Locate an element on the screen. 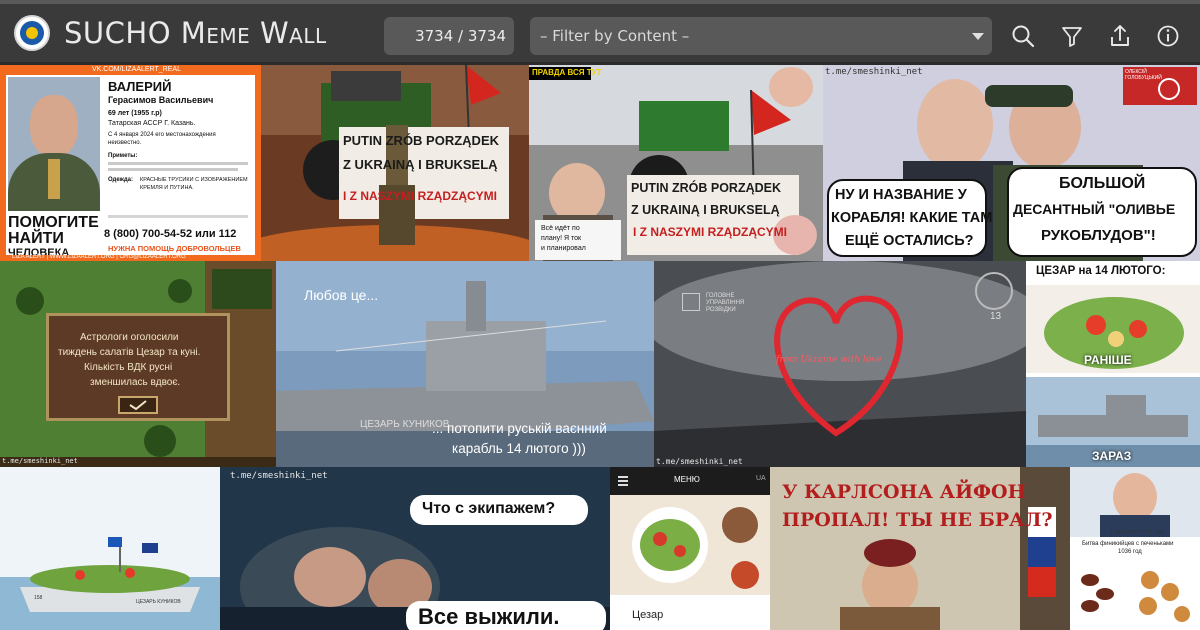 This screenshot has width=1200, height=630. bubble-left-line-3: ЕЩЁ ОСТАЛИСЬ? is located at coordinates (909, 241).